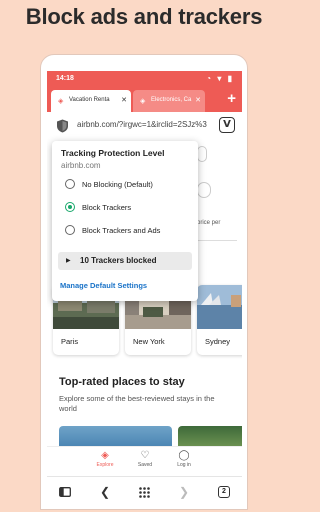  Describe the element at coordinates (227, 125) in the screenshot. I see `vivaldi-menu-icon: V` at that location.